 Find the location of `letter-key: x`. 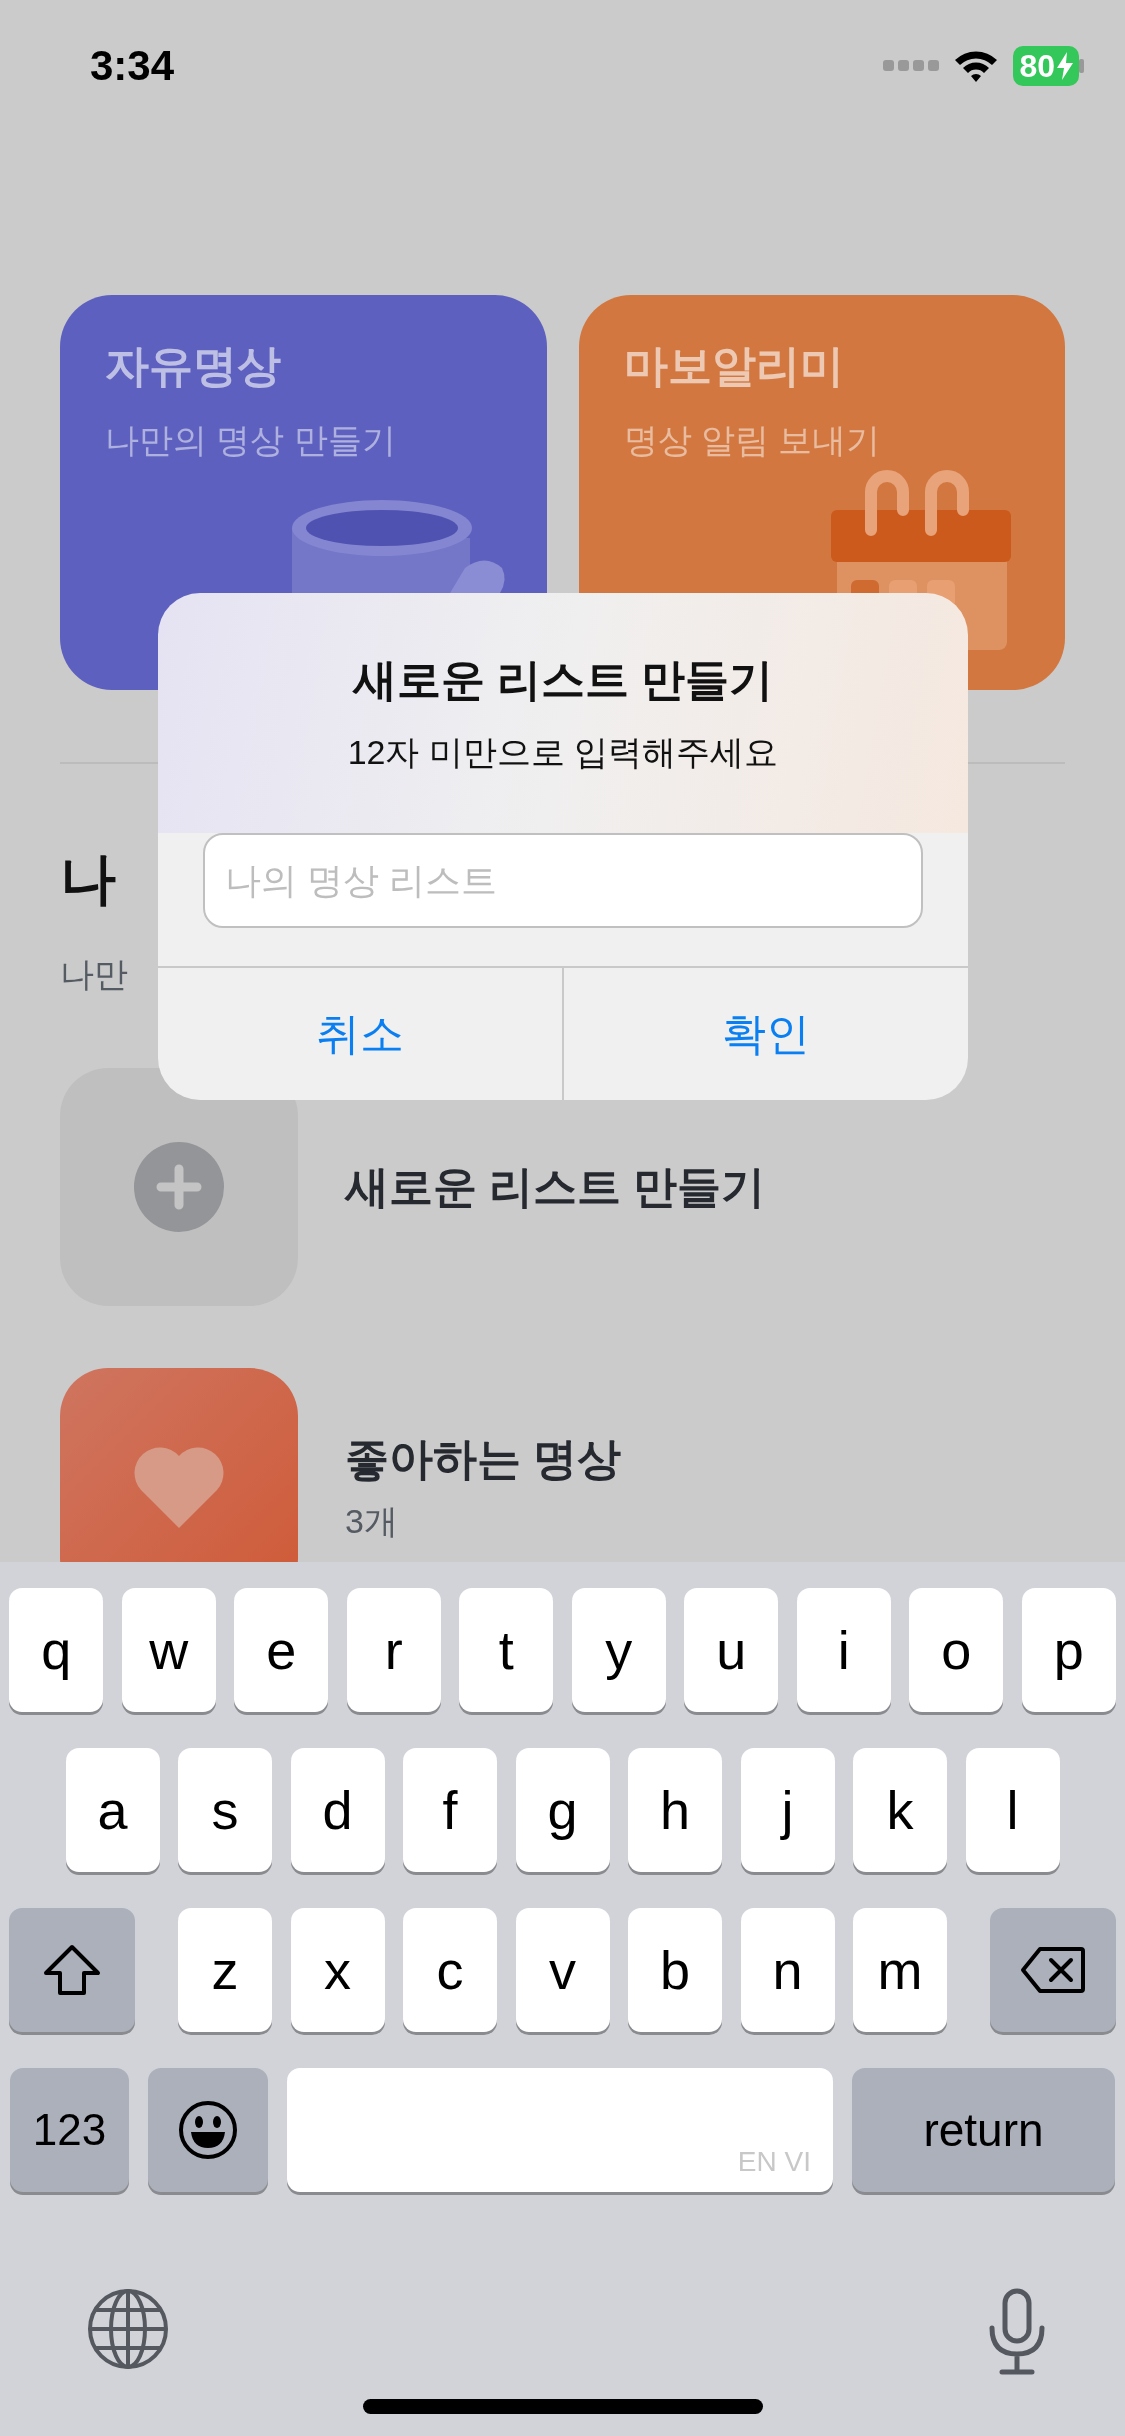

letter-key: x is located at coordinates (337, 1970).